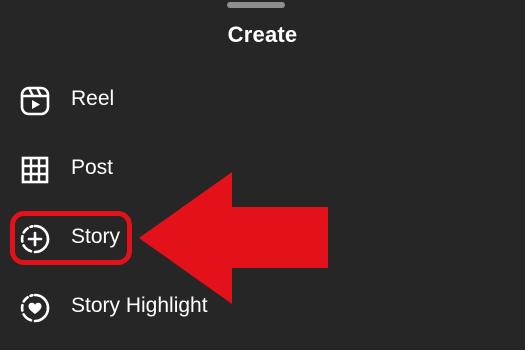 The image size is (525, 350). I want to click on create-reel-label: Reel, so click(93, 98).